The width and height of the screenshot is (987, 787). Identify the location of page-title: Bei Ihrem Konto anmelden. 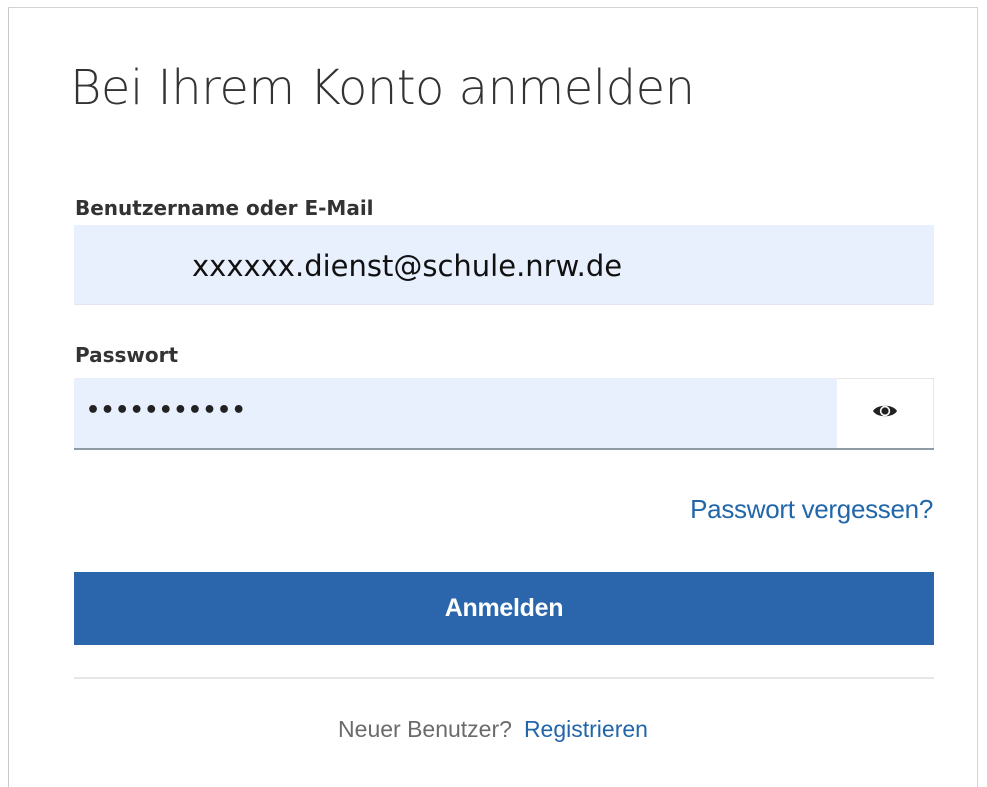
(382, 88).